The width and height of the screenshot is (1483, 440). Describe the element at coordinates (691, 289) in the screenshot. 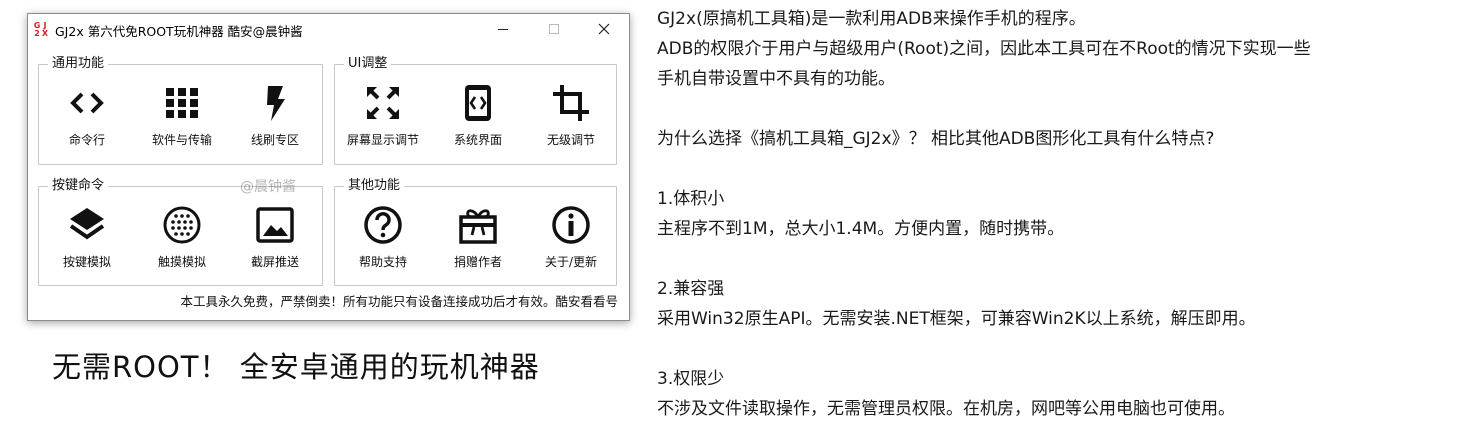

I see `feature-heading: 2.兼容强` at that location.